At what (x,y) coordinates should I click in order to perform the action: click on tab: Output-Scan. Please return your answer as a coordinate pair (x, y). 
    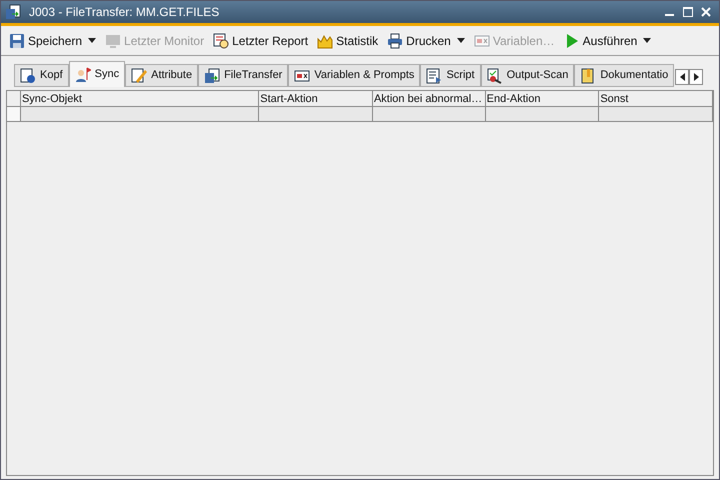
    Looking at the image, I should click on (527, 75).